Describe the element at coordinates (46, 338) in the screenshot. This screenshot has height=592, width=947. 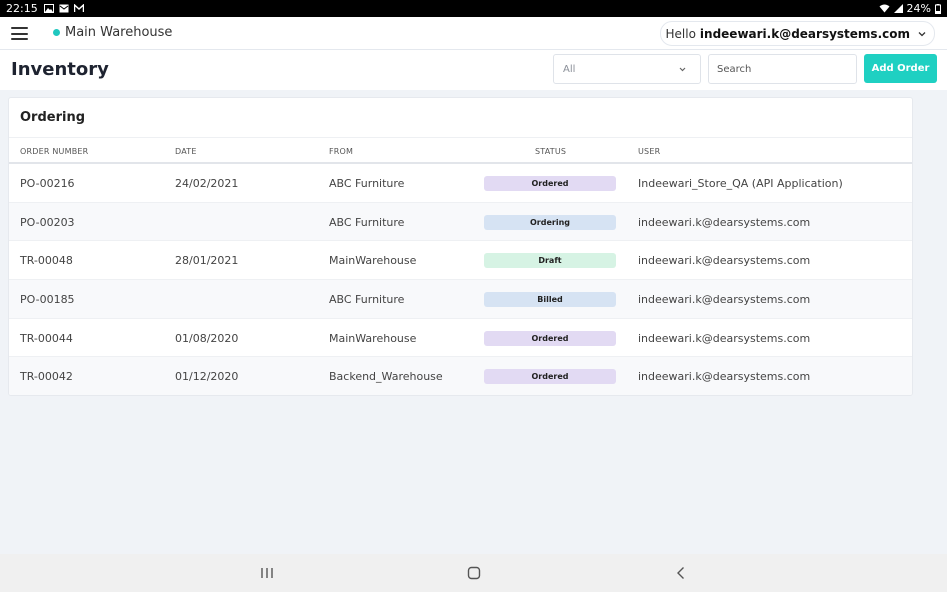
I see `order-number-cell: TR-00044` at that location.